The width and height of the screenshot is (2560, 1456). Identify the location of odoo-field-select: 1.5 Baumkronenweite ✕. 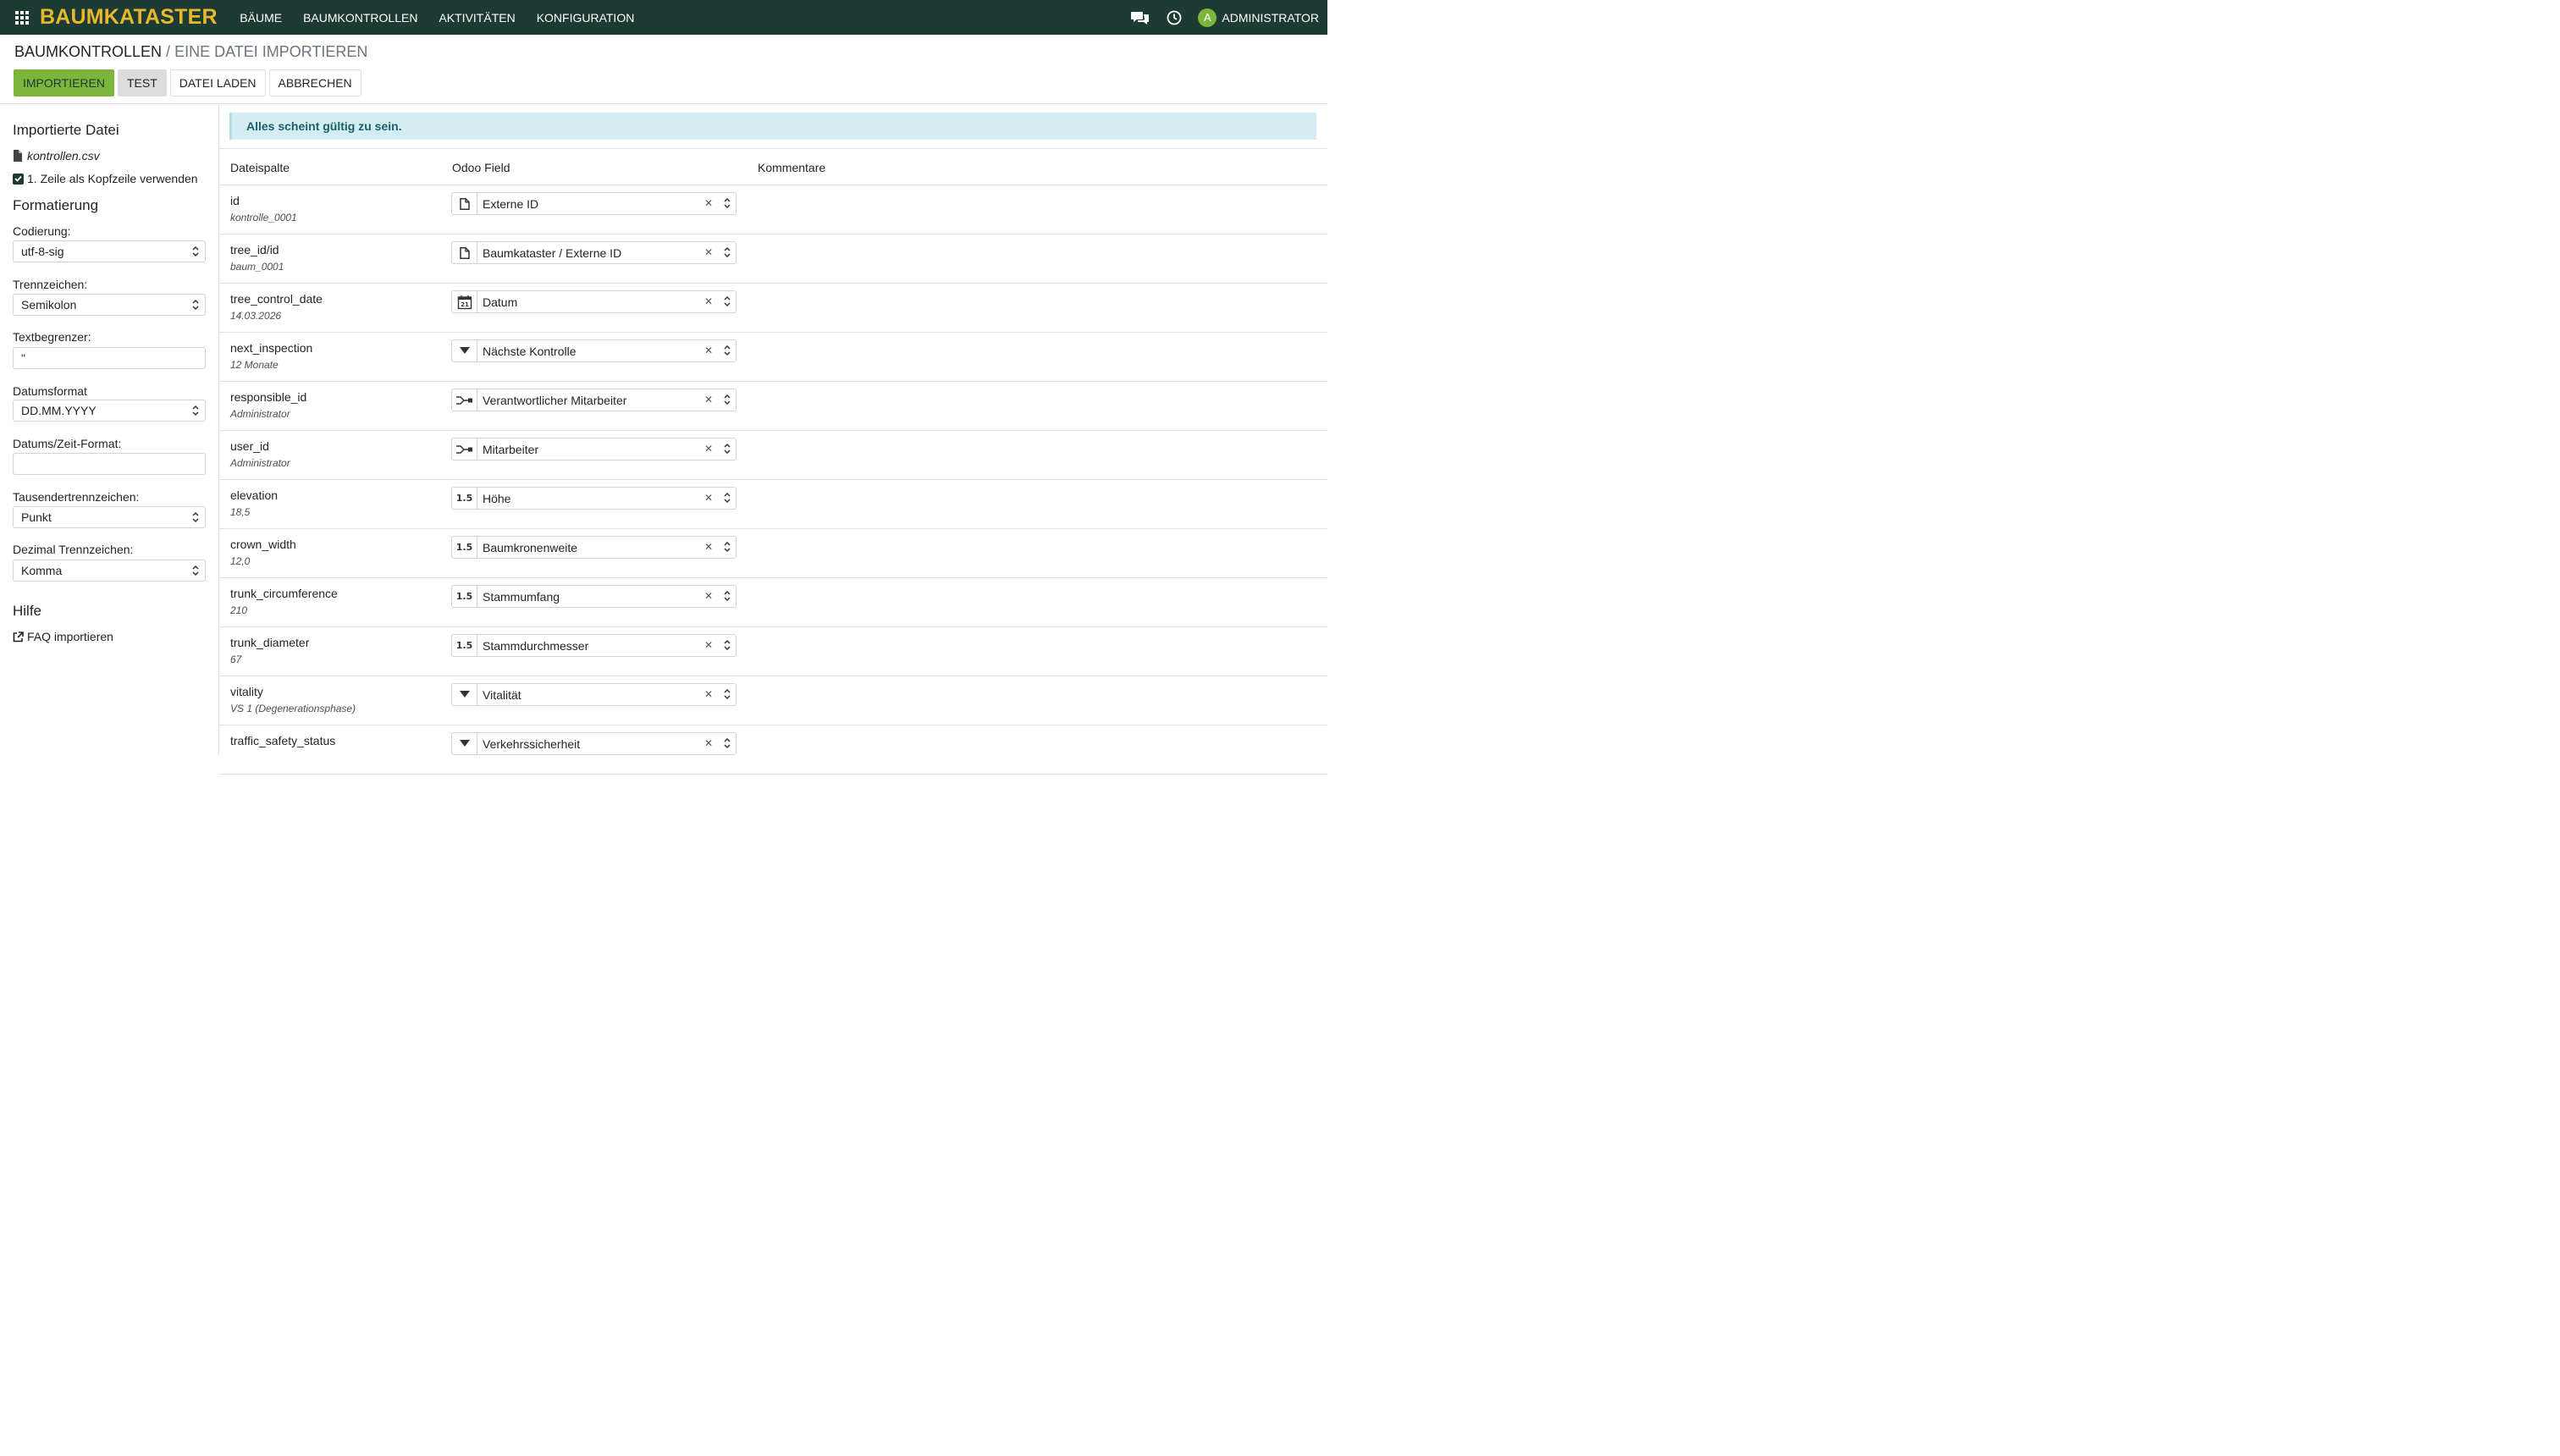
(594, 547).